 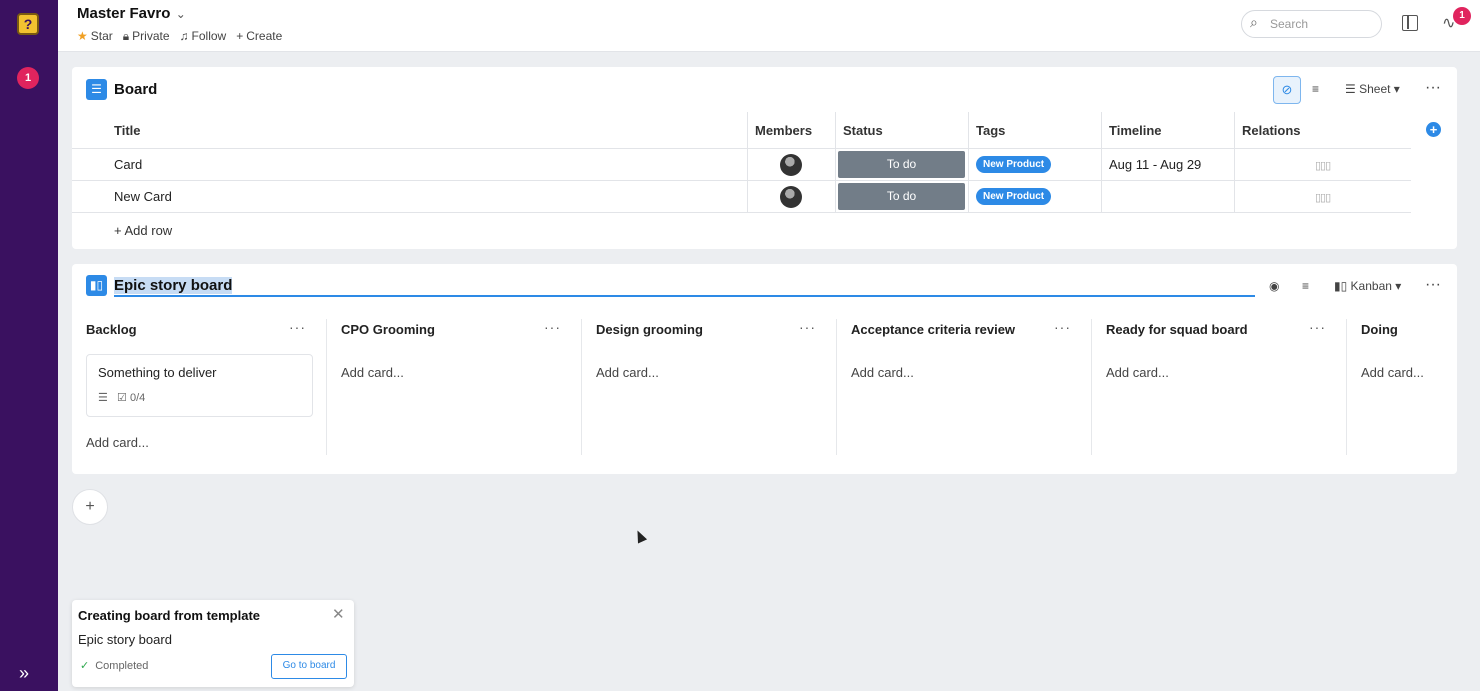 I want to click on side-panel-icon, so click(x=1410, y=23).